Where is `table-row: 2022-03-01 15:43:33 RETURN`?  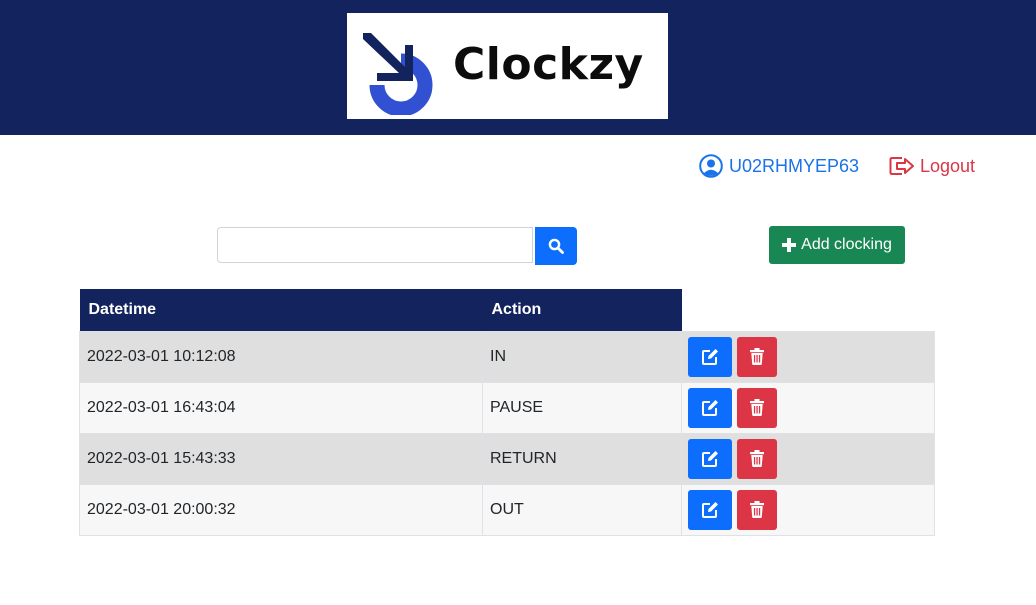 table-row: 2022-03-01 15:43:33 RETURN is located at coordinates (507, 458).